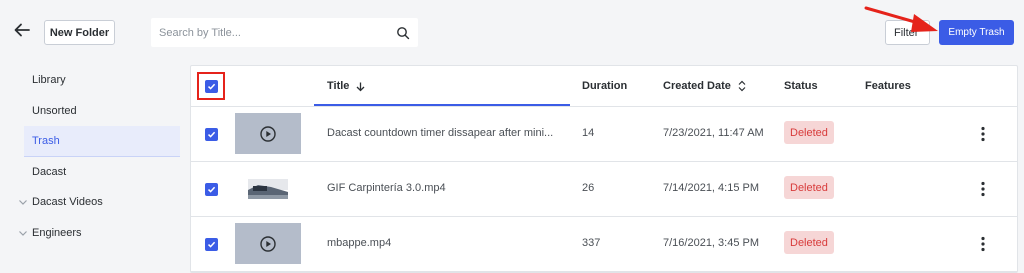  I want to click on column-status: Status, so click(801, 86).